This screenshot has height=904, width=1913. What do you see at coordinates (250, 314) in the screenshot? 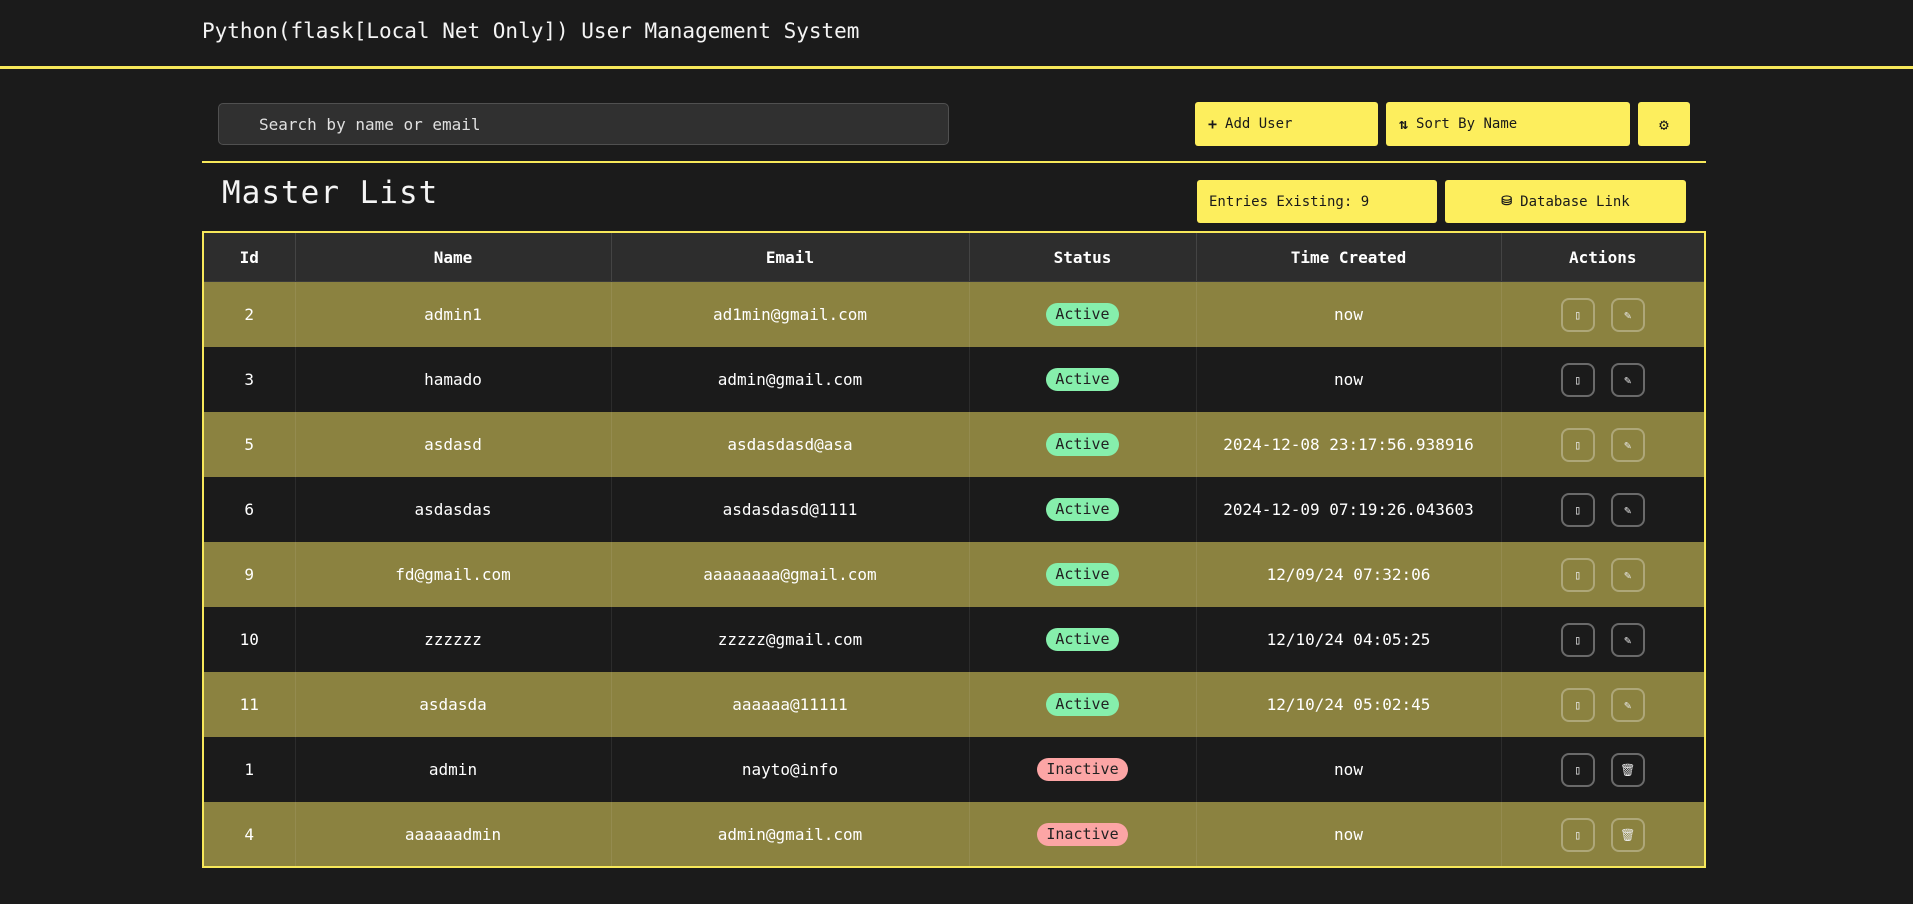
I see `cell-id: 2` at bounding box center [250, 314].